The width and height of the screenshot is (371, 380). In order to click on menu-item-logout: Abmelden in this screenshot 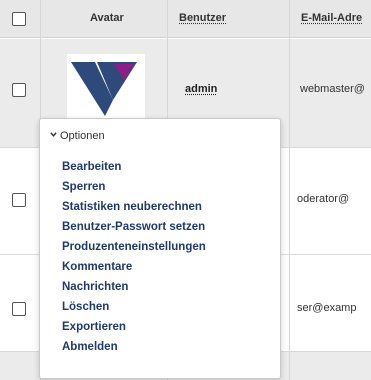, I will do `click(90, 347)`.